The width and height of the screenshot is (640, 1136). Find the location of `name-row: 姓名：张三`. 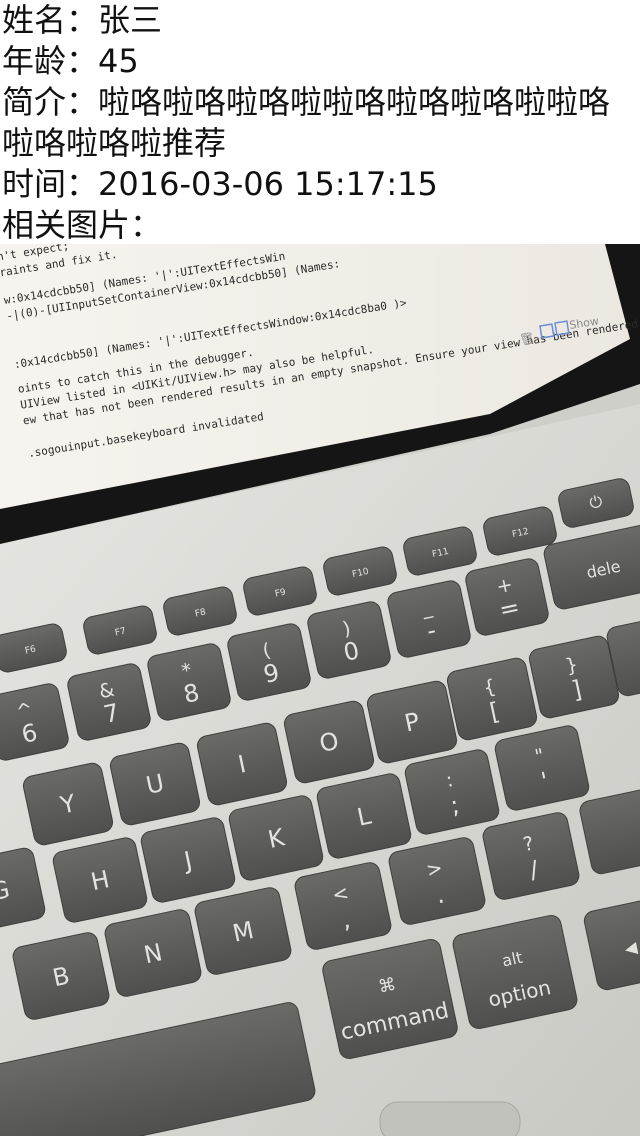

name-row: 姓名：张三 is located at coordinates (321, 20).